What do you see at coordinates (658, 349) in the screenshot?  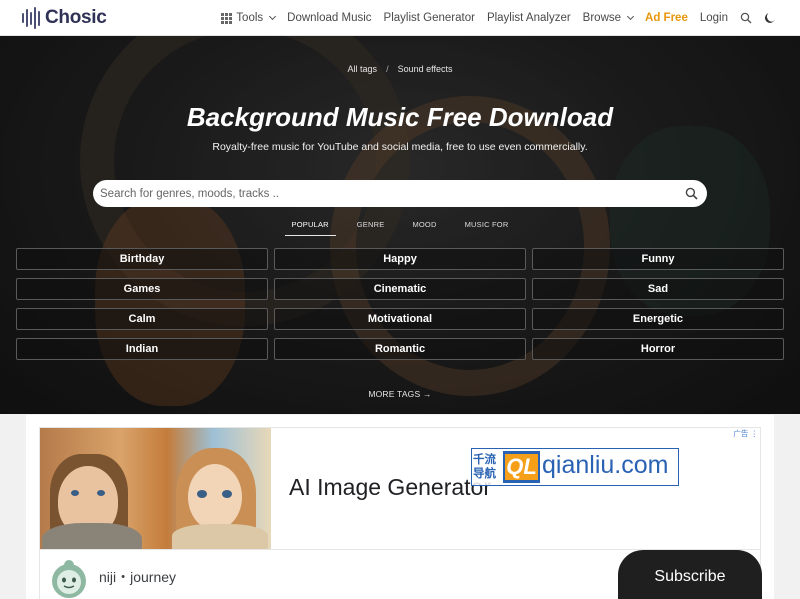 I see `tag-horror: Horror` at bounding box center [658, 349].